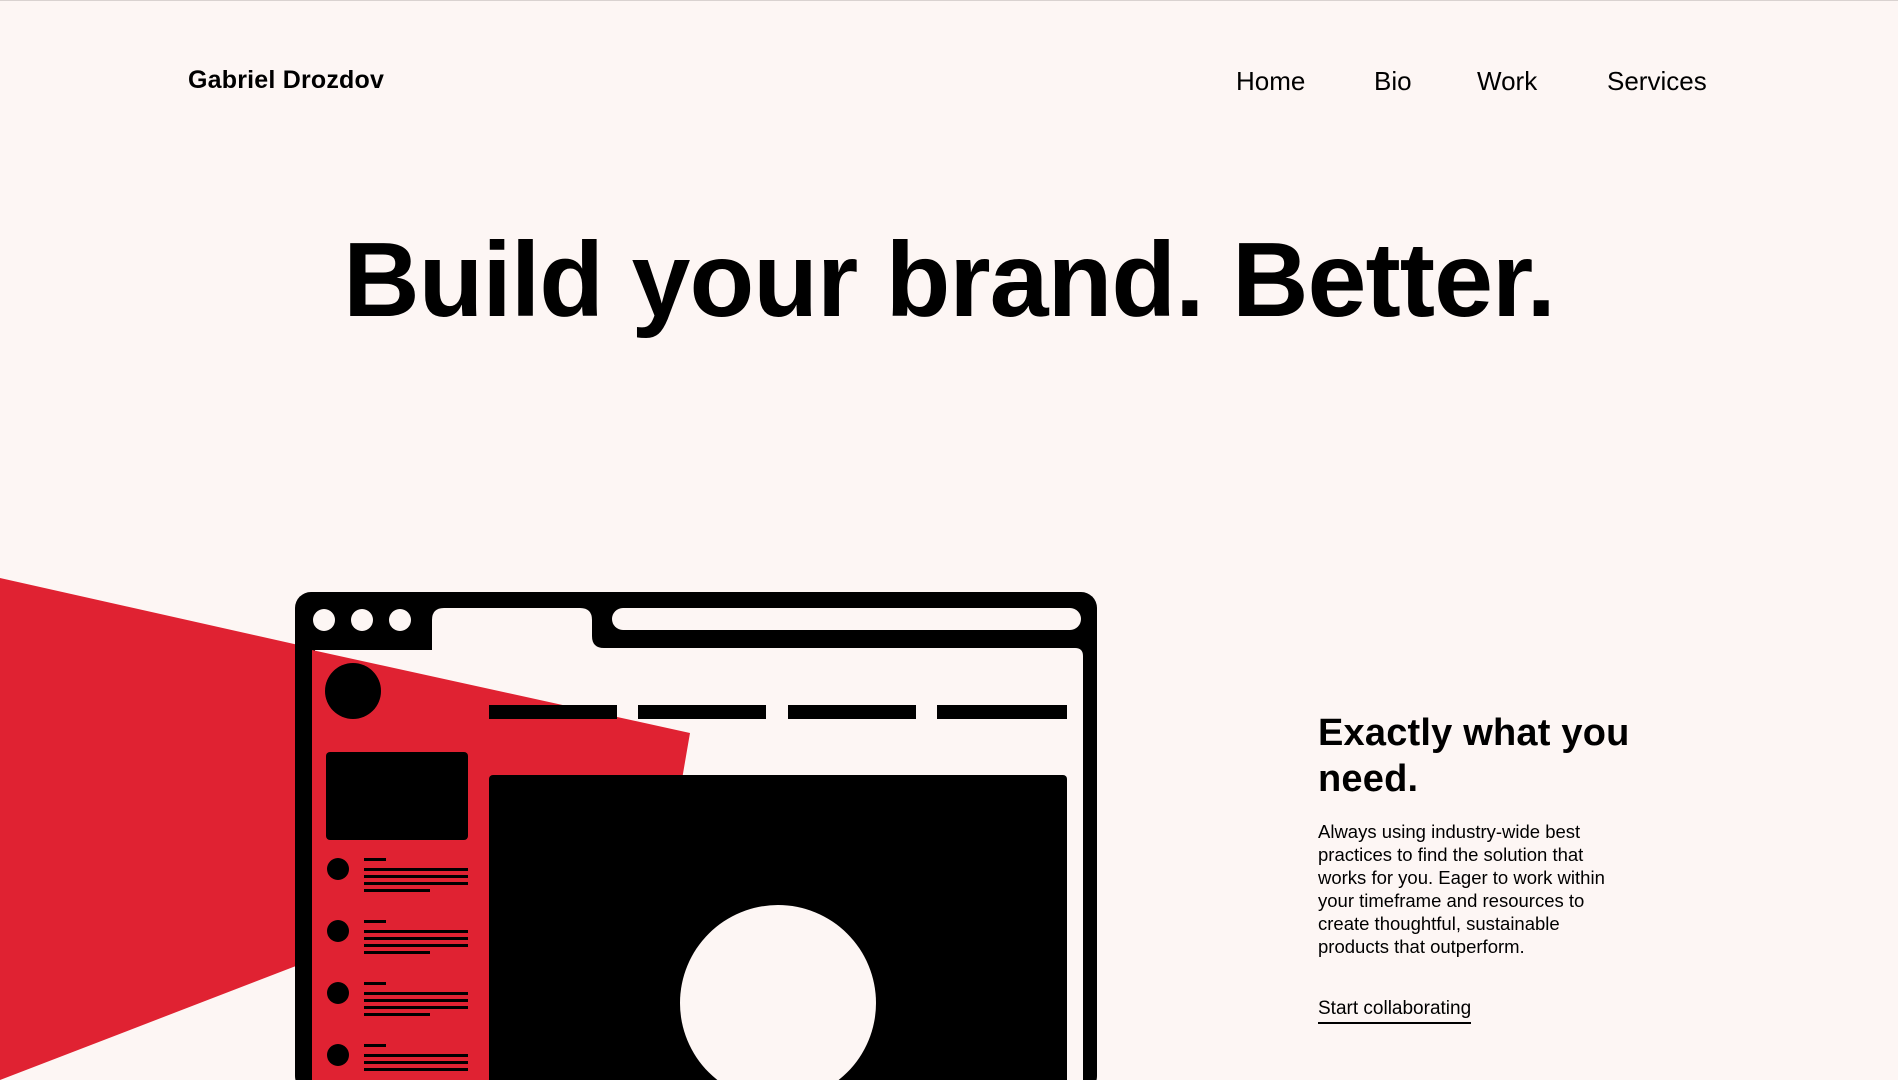 The image size is (1898, 1080). What do you see at coordinates (949, 83) in the screenshot?
I see `main-nav: Home Bio Work Services` at bounding box center [949, 83].